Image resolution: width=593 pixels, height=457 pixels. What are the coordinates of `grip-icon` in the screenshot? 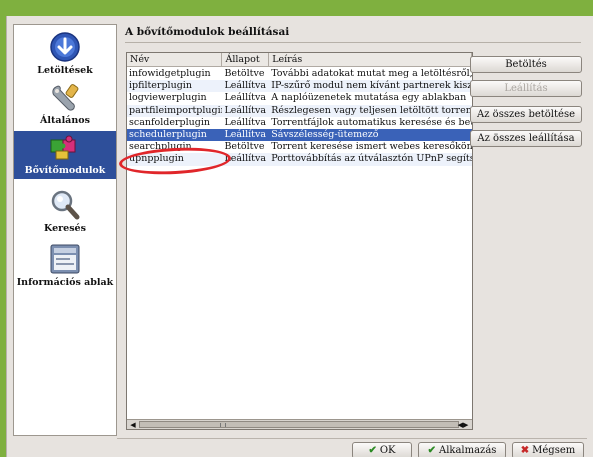 It's located at (223, 425).